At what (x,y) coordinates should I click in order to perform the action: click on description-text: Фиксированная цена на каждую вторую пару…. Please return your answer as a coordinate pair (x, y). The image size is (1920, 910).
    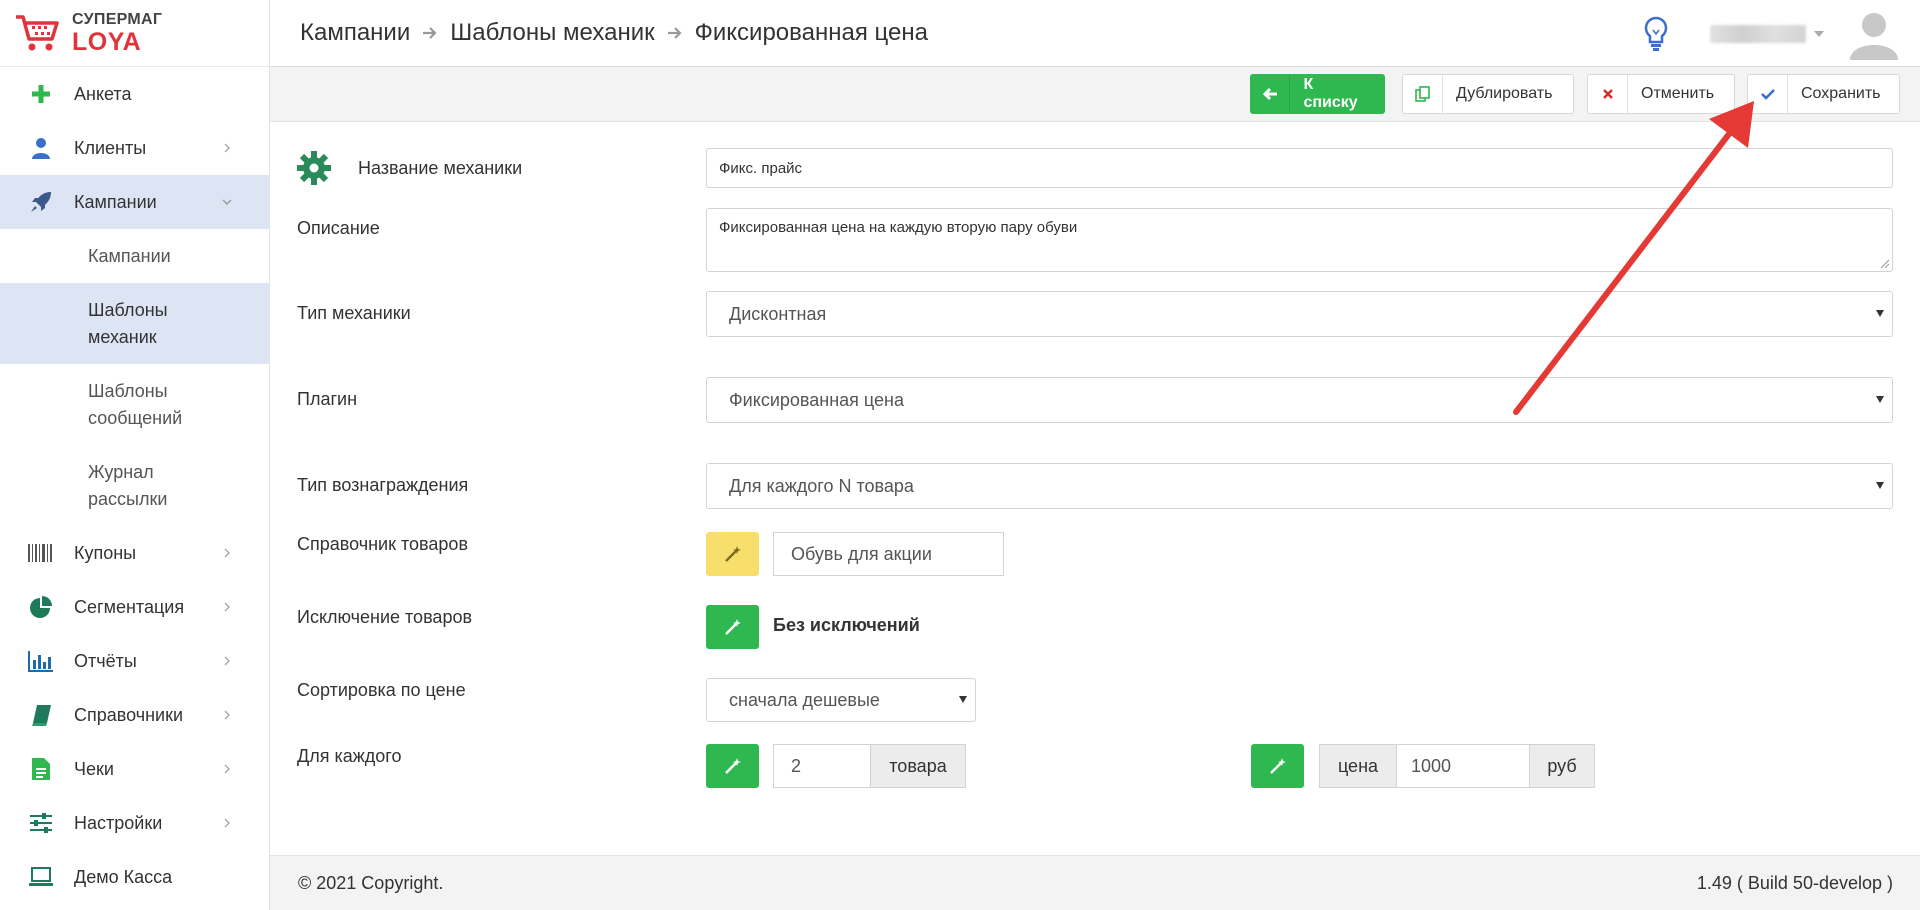
    Looking at the image, I should click on (898, 227).